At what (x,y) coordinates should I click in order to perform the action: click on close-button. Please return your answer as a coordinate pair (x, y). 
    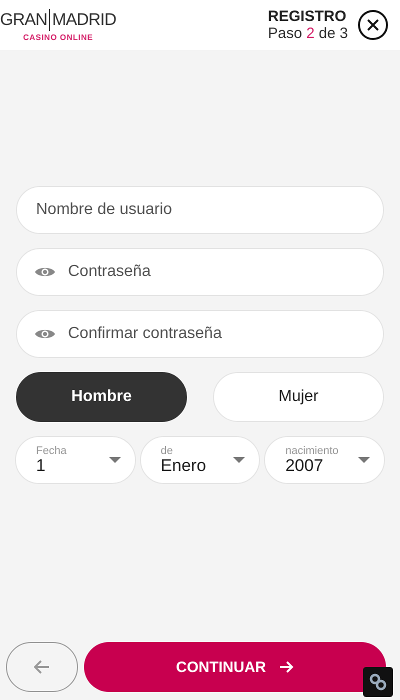
    Looking at the image, I should click on (373, 25).